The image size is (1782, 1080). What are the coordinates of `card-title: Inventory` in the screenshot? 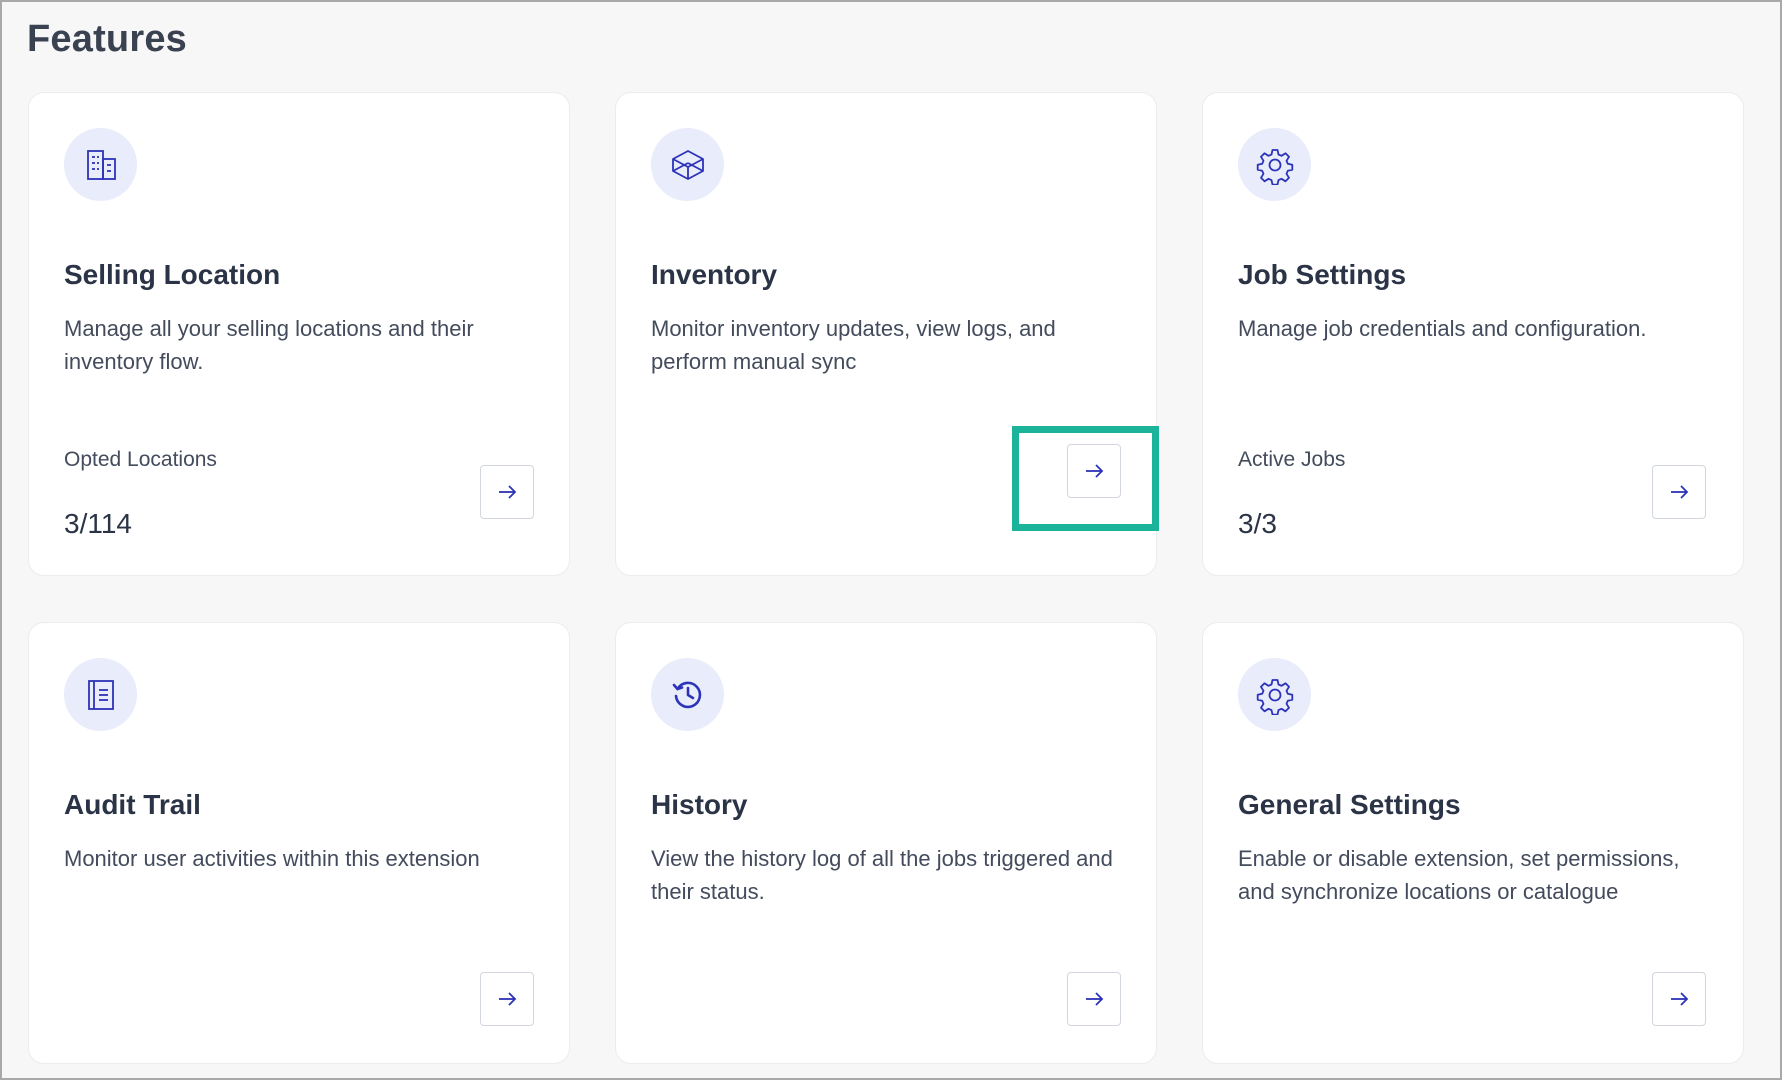 It's located at (714, 274).